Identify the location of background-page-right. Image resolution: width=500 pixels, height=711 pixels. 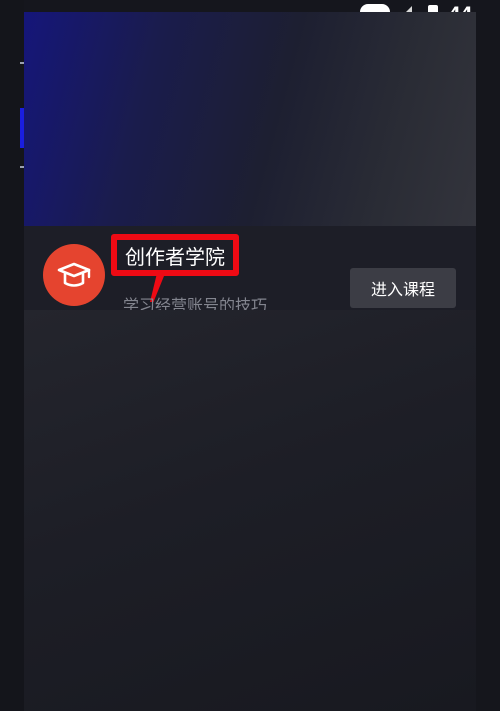
(488, 370).